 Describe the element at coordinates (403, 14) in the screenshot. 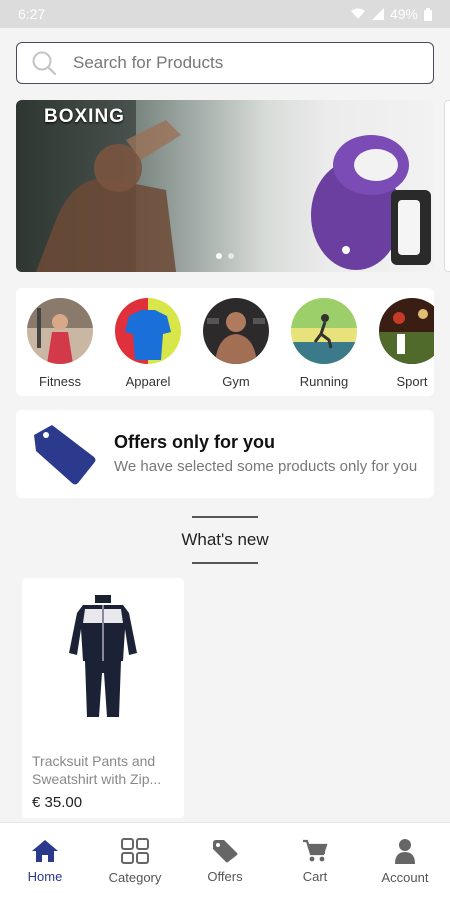

I see `battery-percent: 49%` at that location.